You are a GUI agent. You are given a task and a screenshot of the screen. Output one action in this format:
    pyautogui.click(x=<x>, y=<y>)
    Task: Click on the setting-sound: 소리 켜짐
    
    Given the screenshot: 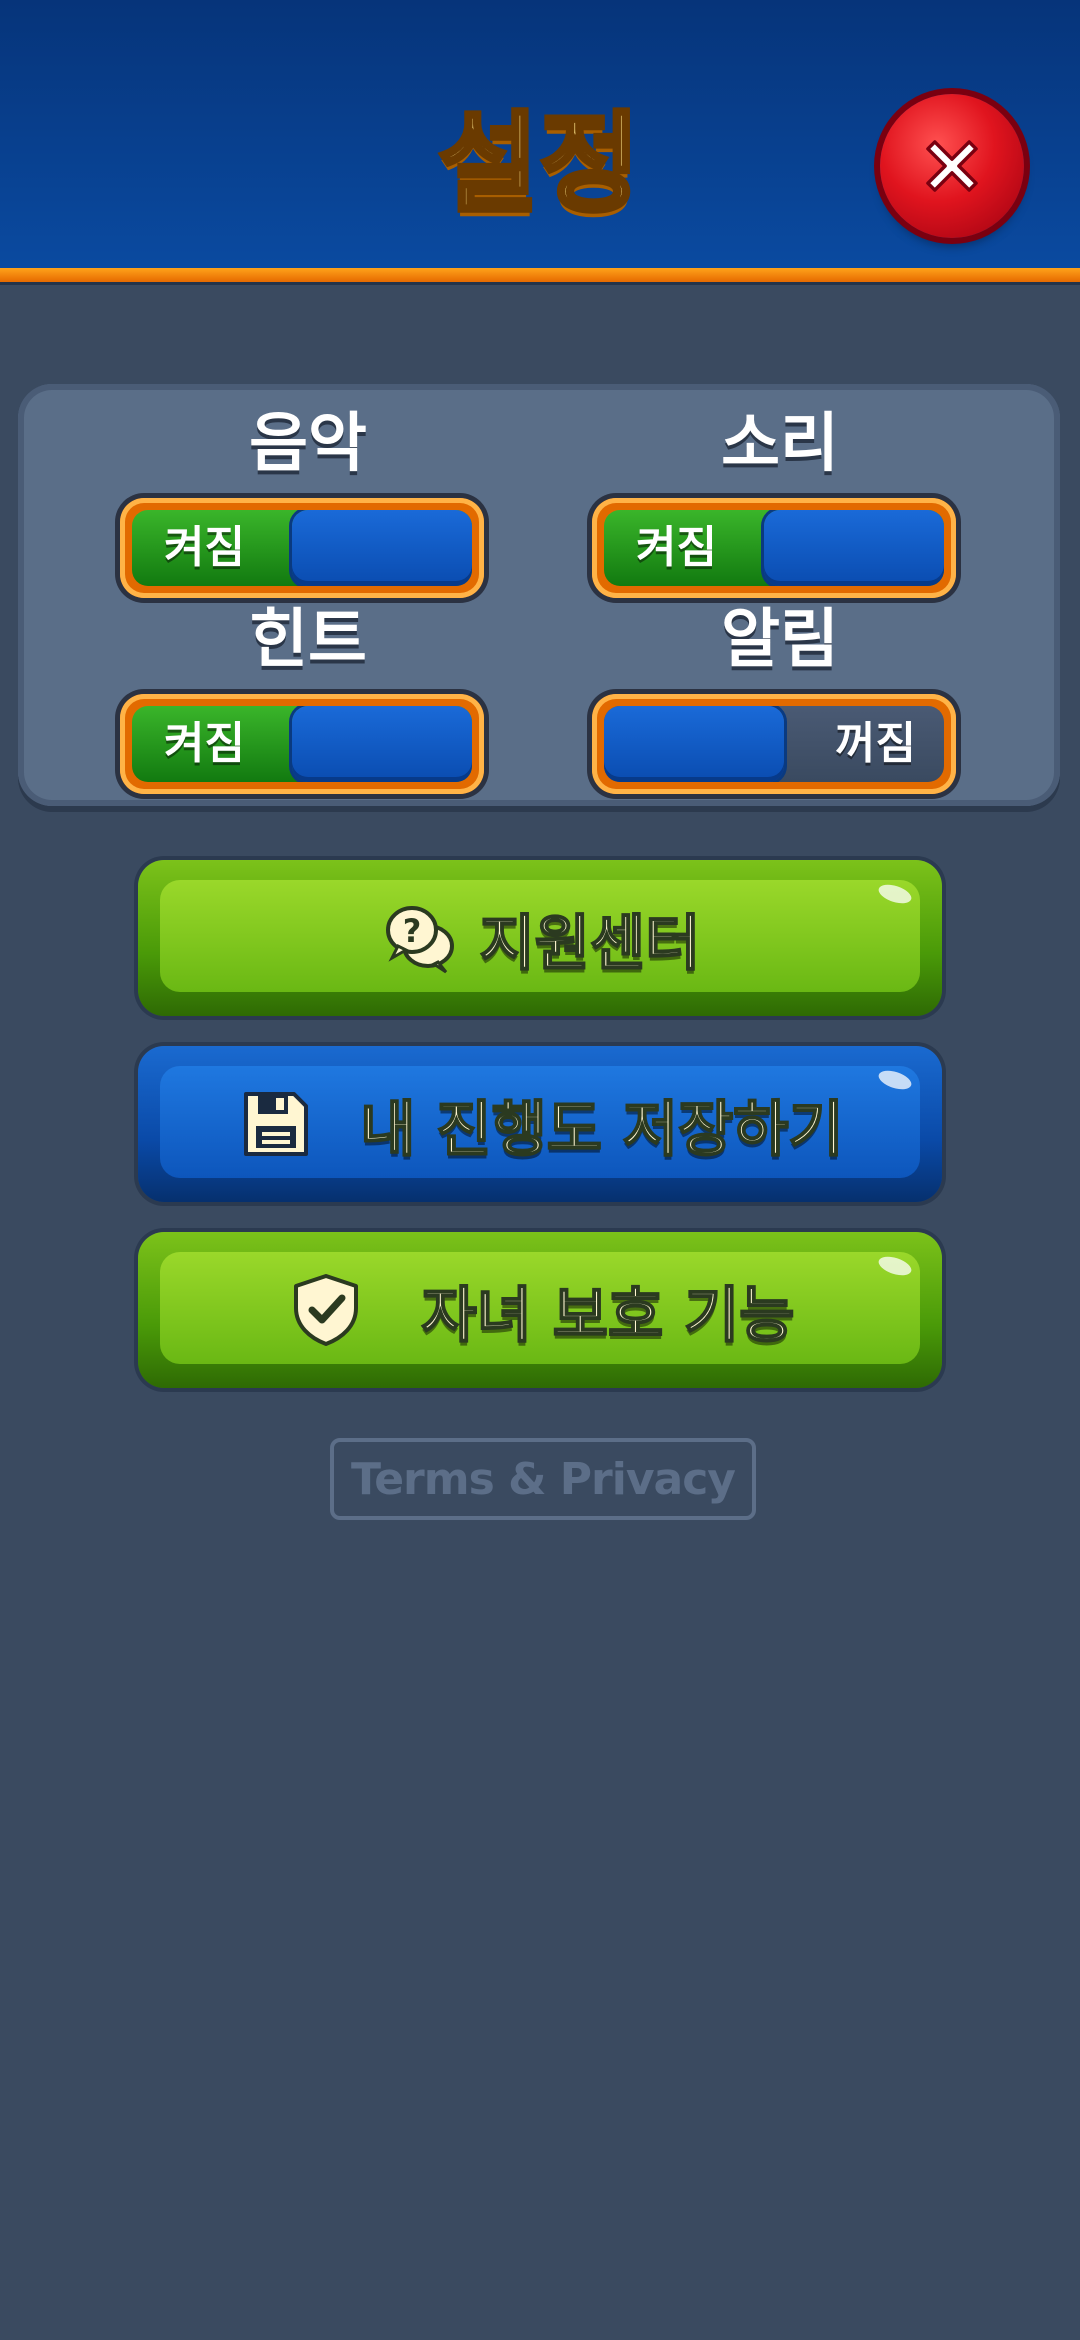 What is the action you would take?
    pyautogui.click(x=780, y=502)
    